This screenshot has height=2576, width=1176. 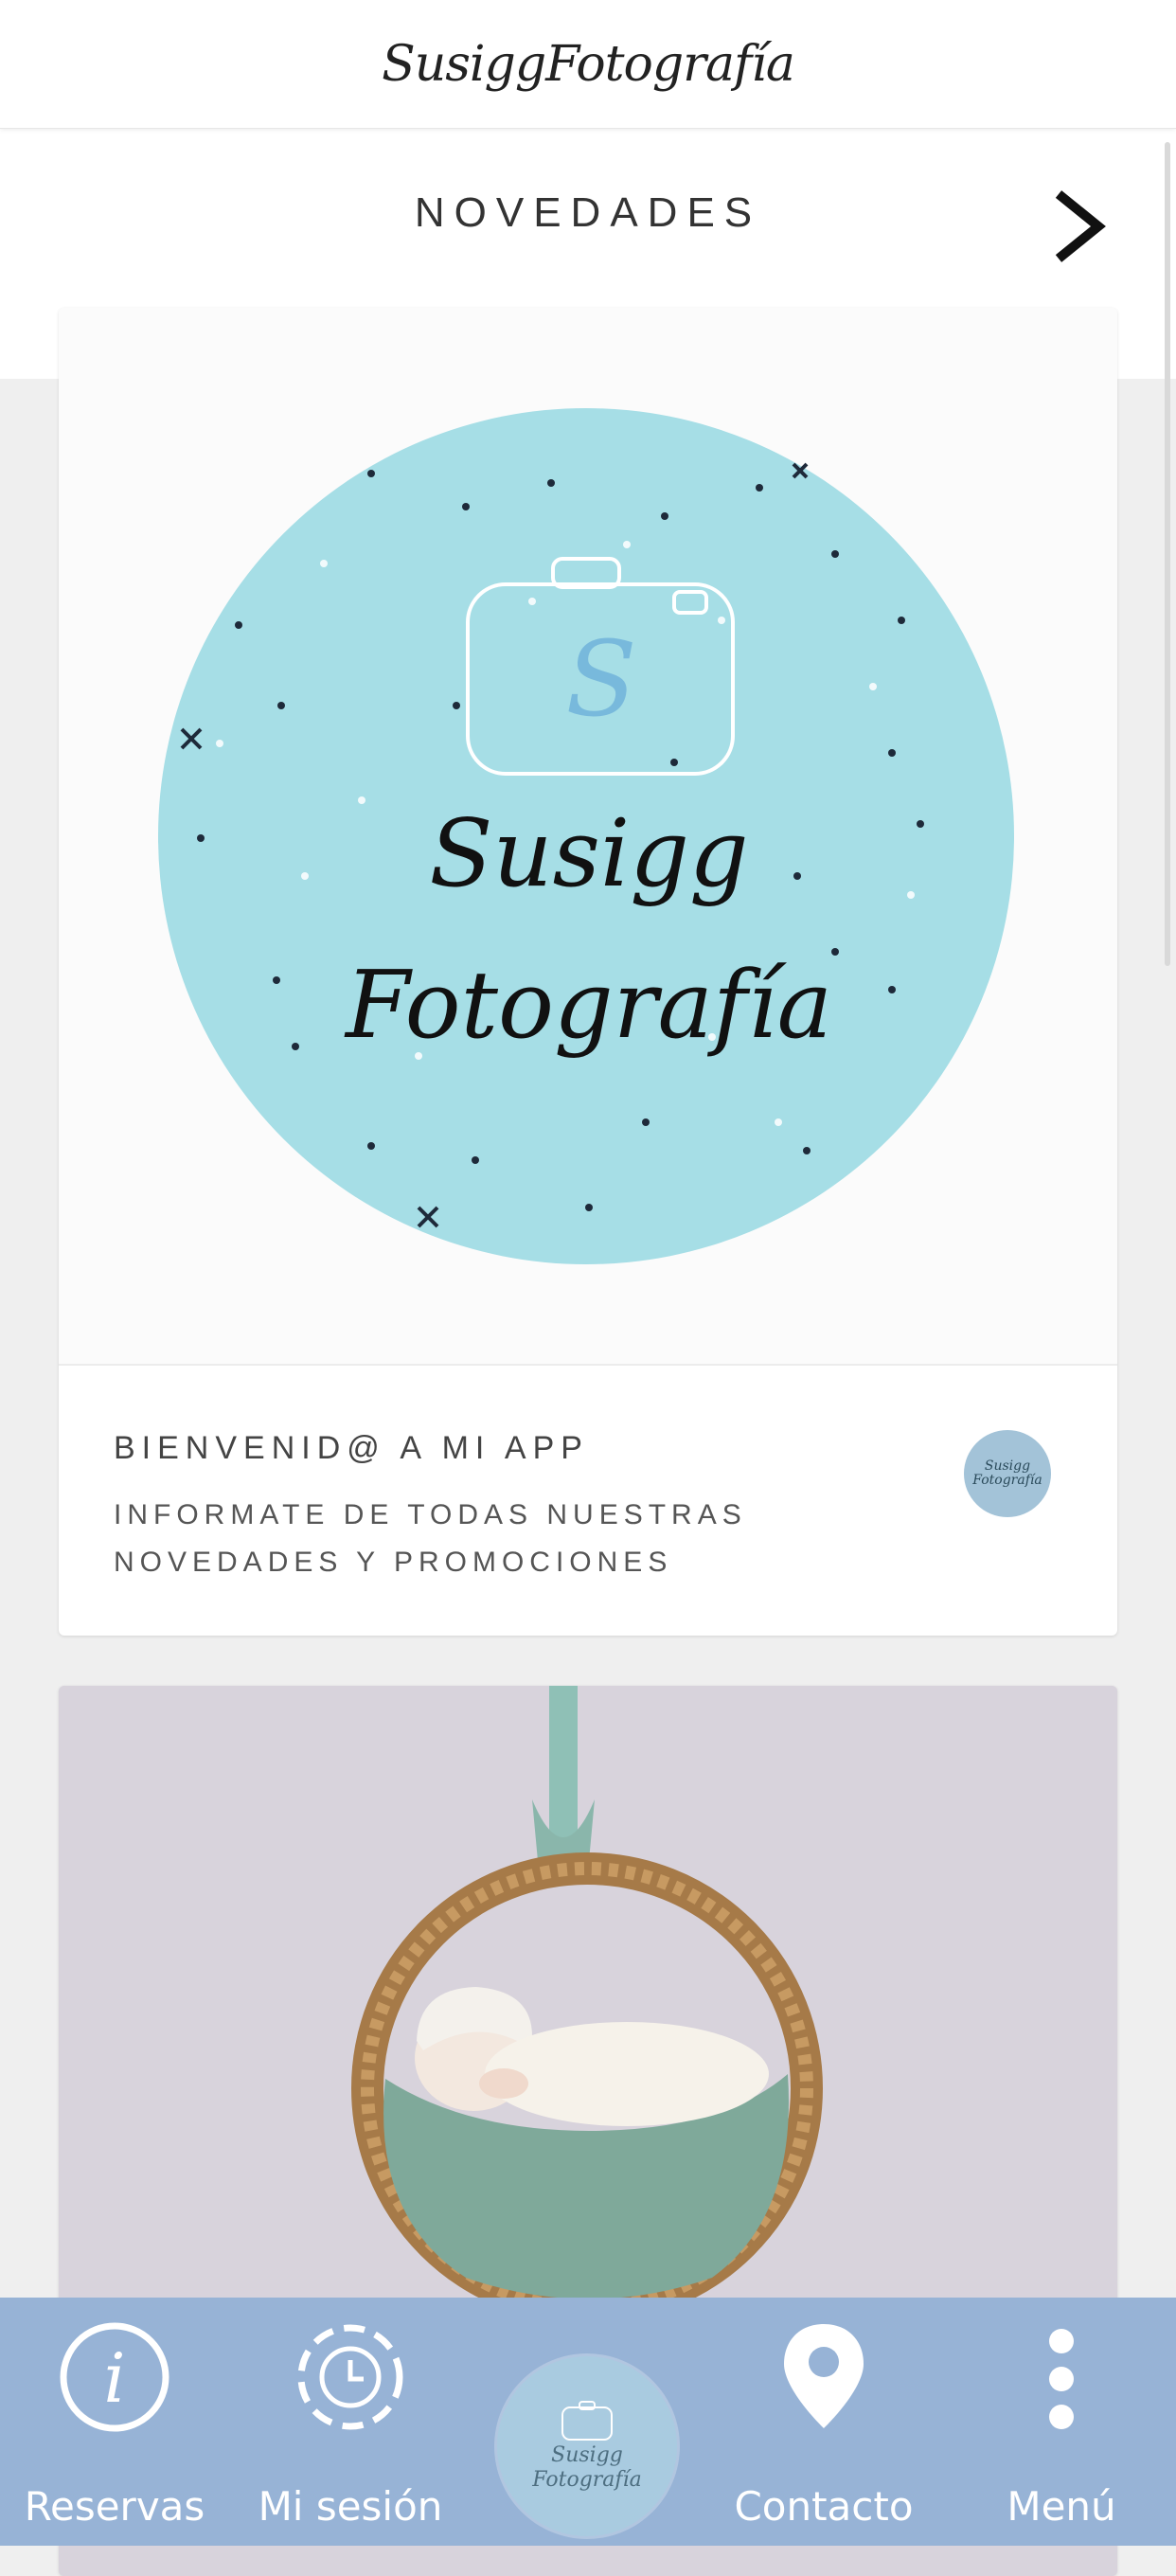 I want to click on nav-mi-sesion: Mi sesión, so click(x=350, y=2422).